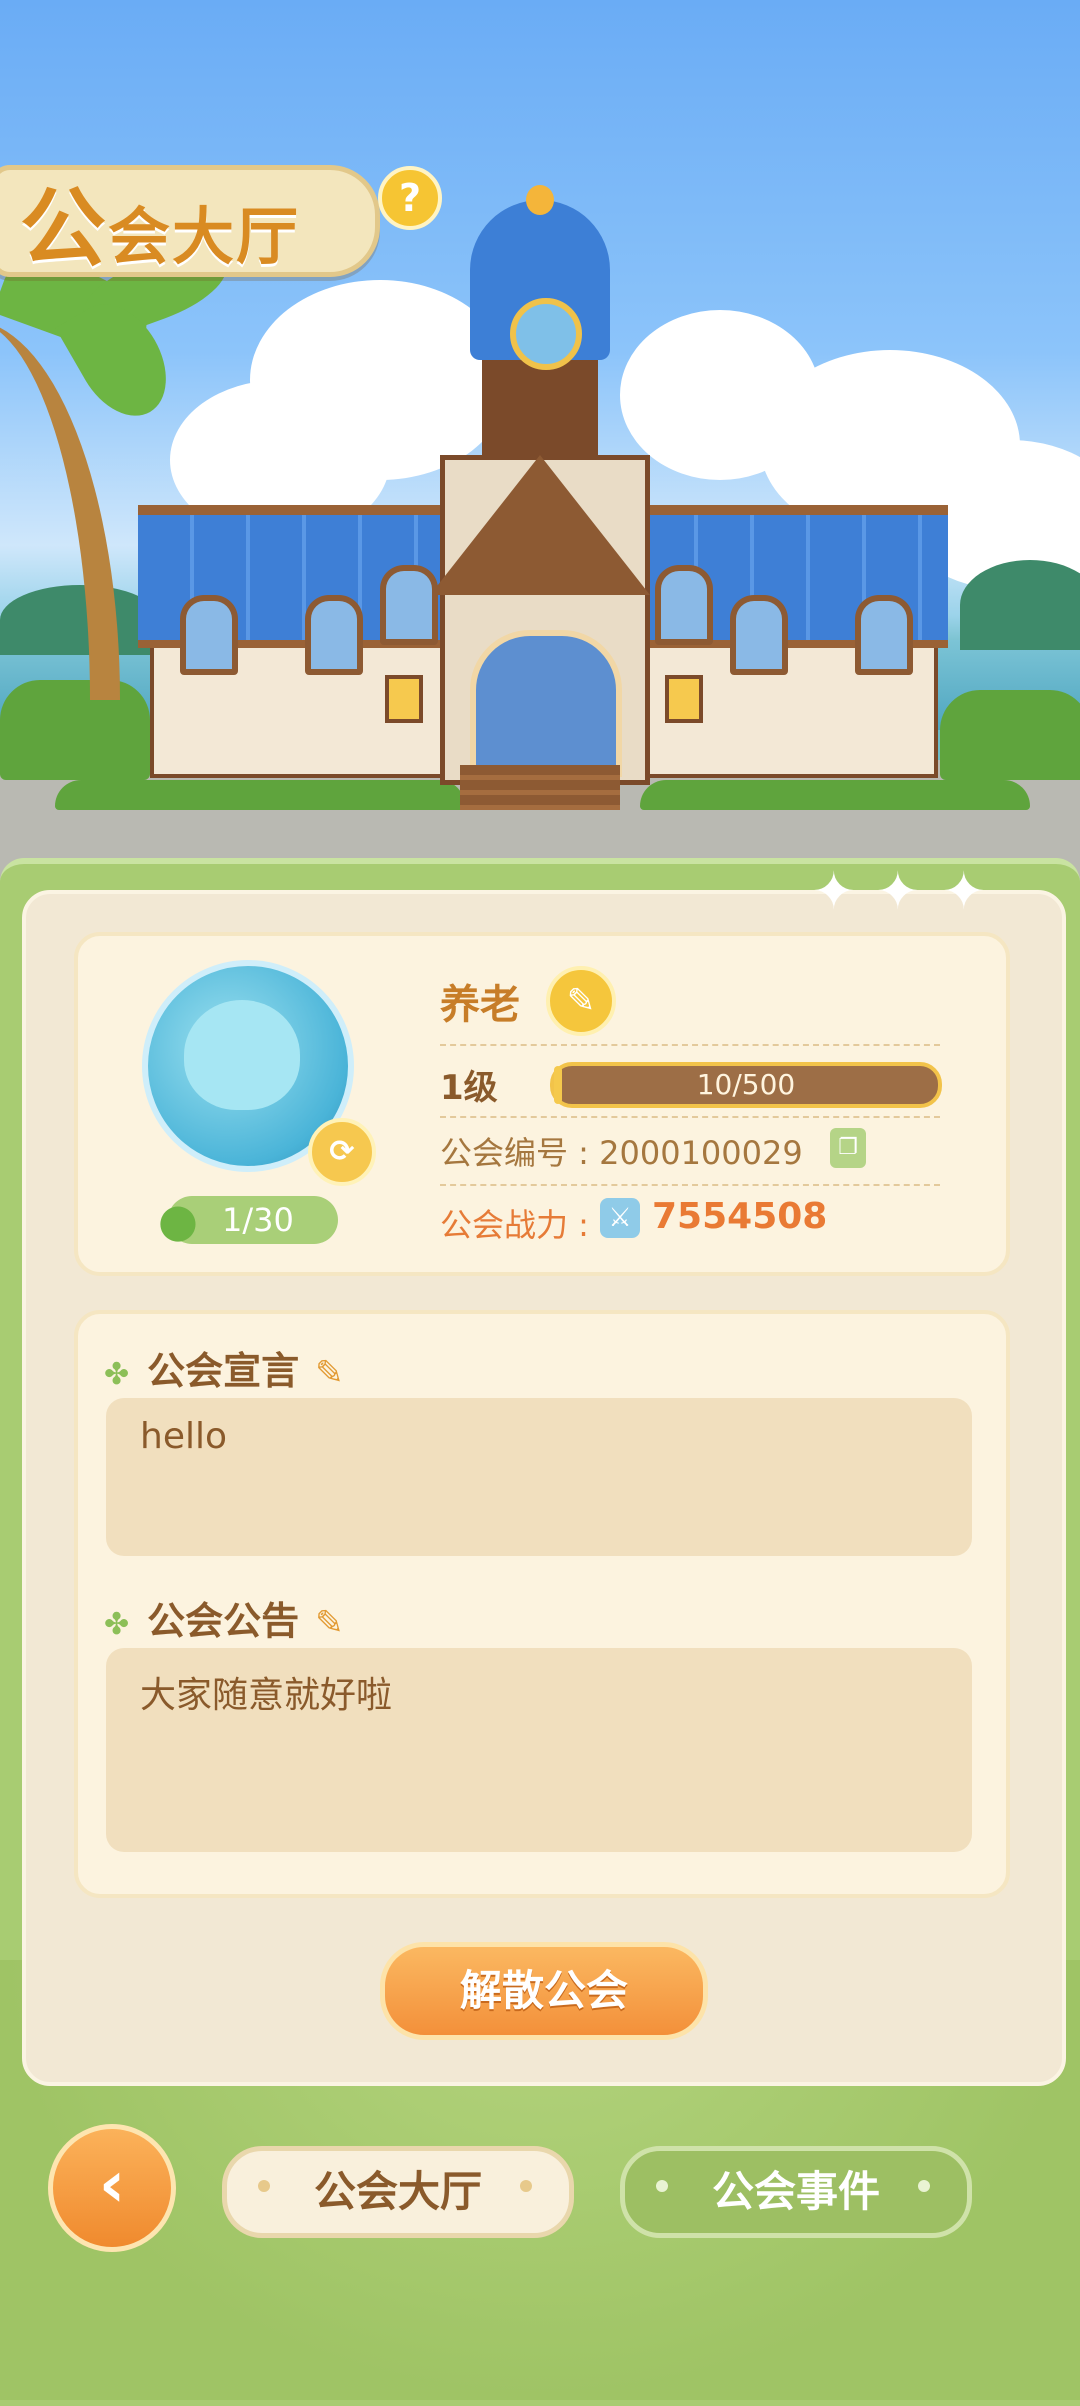  Describe the element at coordinates (581, 1001) in the screenshot. I see `edit-name-button: ✎` at that location.